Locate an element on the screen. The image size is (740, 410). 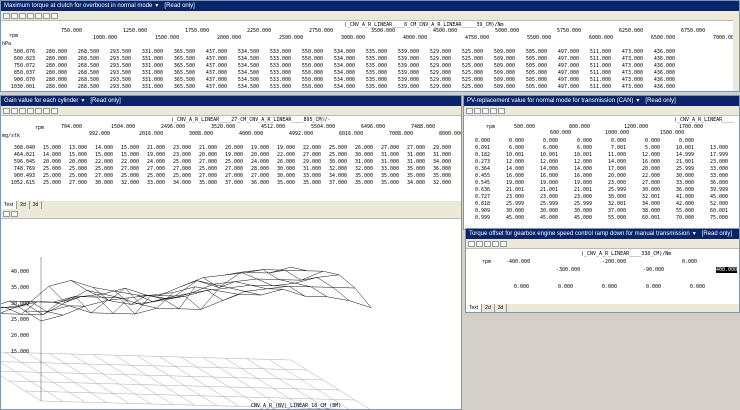
table-cell: 280.000 is located at coordinates (51, 51).